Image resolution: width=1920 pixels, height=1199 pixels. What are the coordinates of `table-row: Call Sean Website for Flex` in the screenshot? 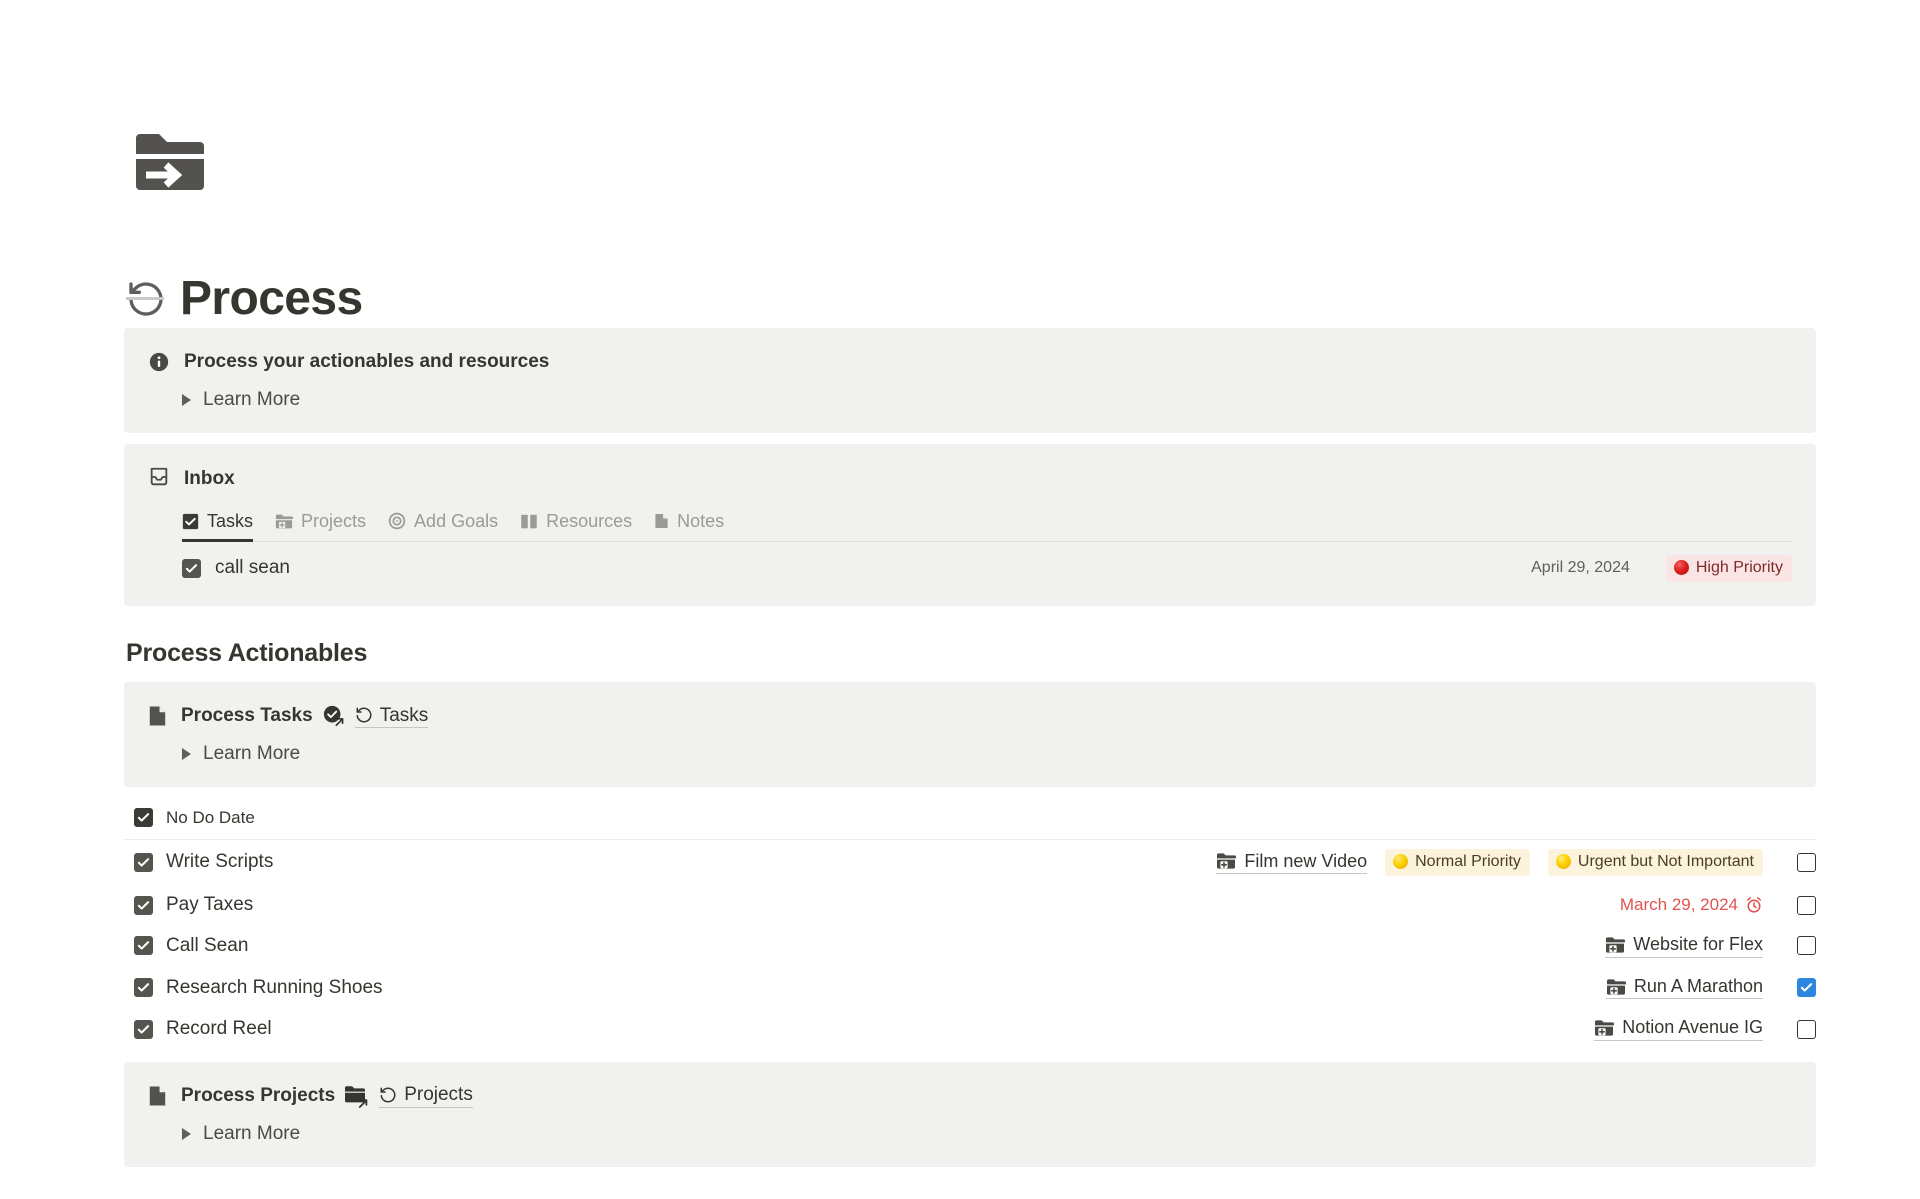 It's located at (970, 946).